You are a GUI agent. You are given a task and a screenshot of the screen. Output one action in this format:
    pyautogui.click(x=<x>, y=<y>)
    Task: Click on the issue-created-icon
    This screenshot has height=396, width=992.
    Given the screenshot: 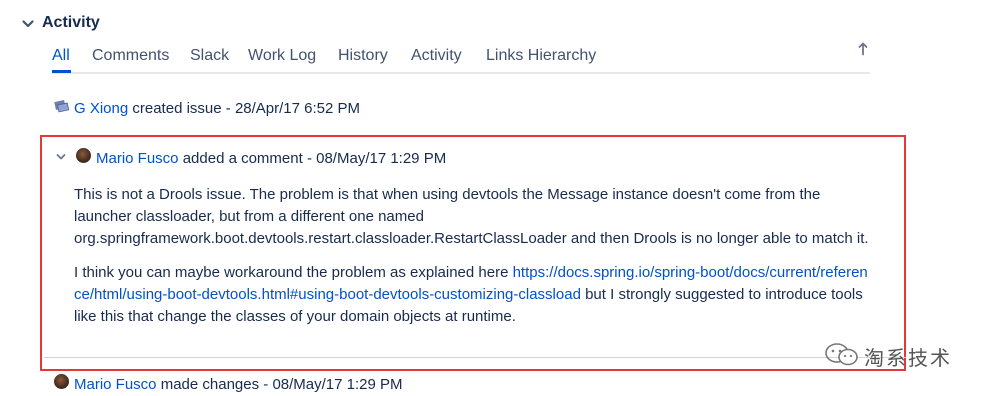 What is the action you would take?
    pyautogui.click(x=62, y=106)
    